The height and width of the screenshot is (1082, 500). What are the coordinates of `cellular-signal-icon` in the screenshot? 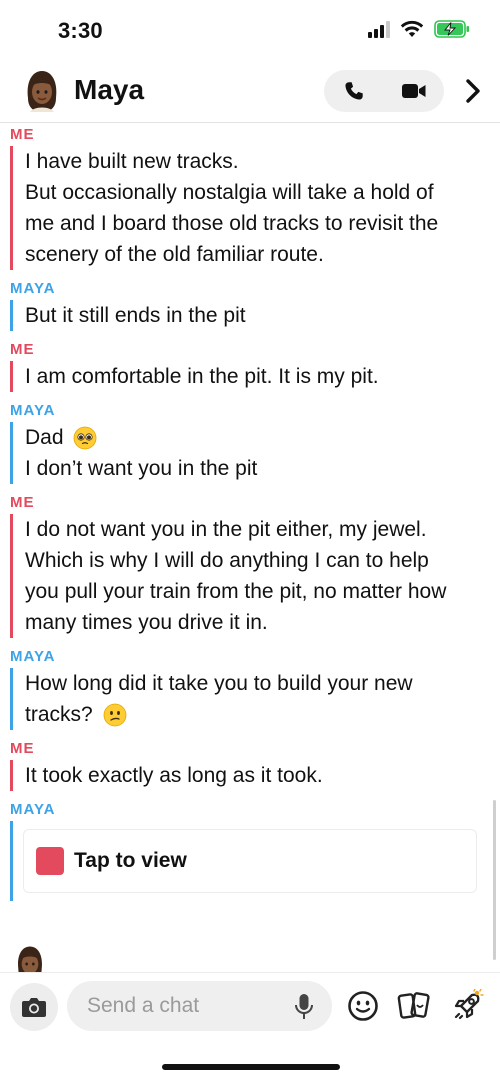 It's located at (379, 29).